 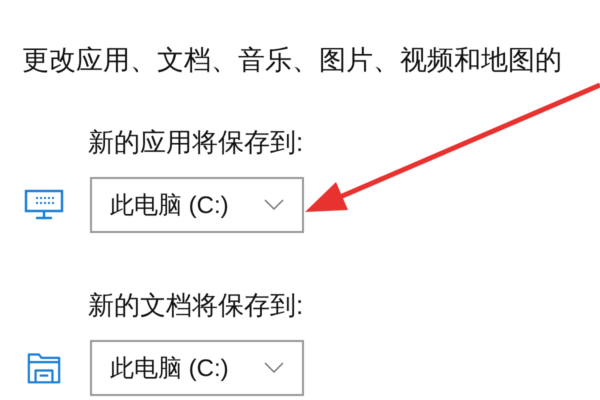 I want to click on setting-label: 新的应用将保存到:, so click(x=196, y=142).